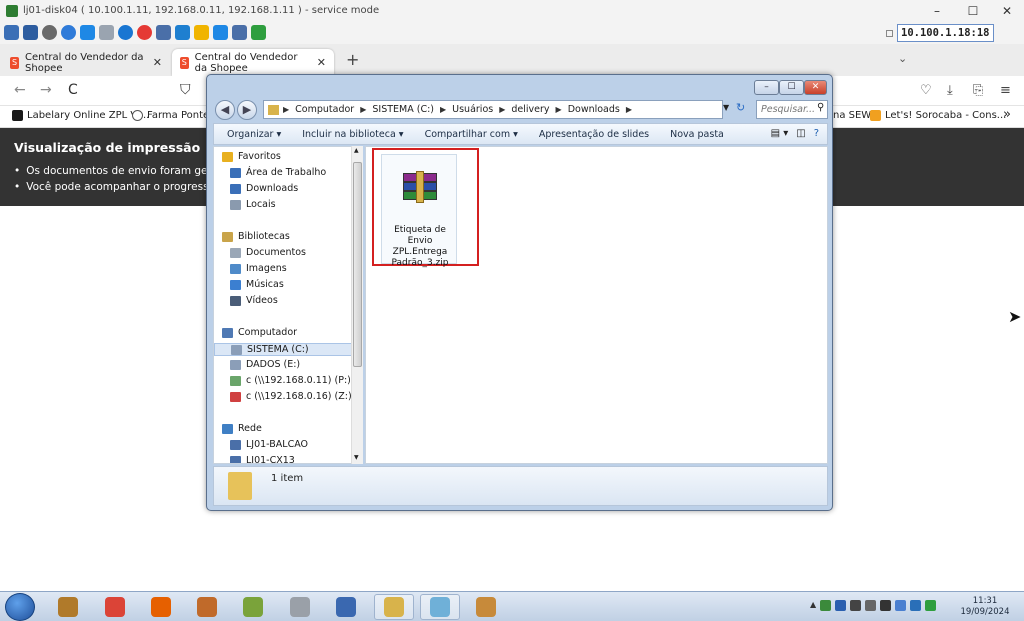 This screenshot has width=1024, height=621. I want to click on document-icon, so click(106, 32).